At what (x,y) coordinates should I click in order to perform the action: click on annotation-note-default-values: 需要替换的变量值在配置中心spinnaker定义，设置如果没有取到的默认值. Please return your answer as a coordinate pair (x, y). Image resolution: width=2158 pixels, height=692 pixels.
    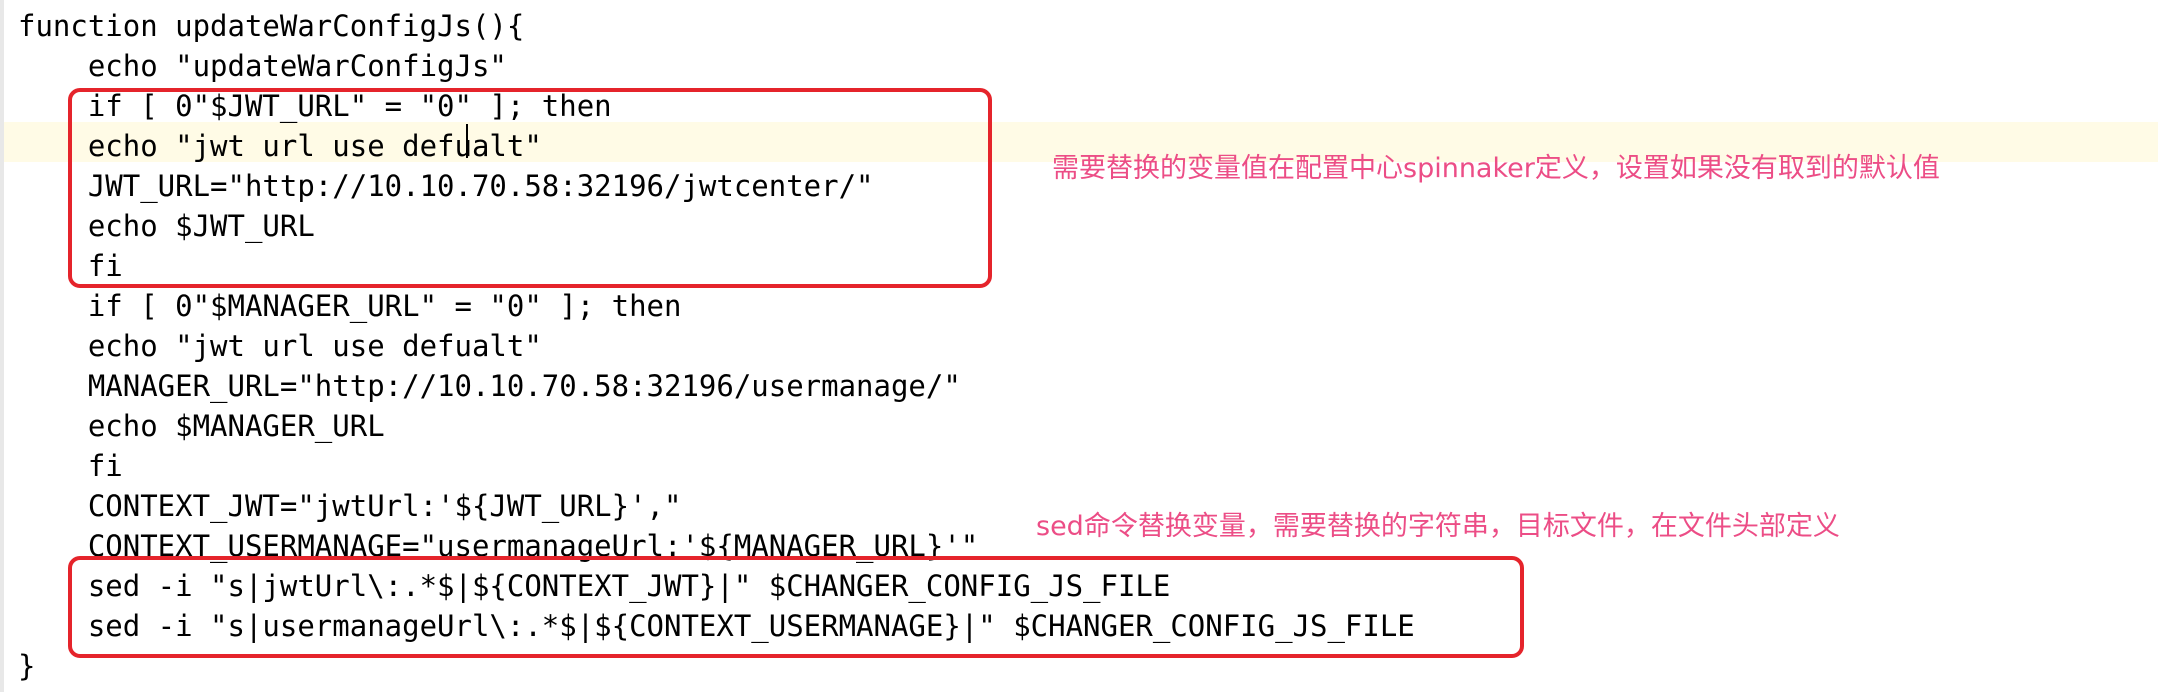
    Looking at the image, I should click on (1496, 168).